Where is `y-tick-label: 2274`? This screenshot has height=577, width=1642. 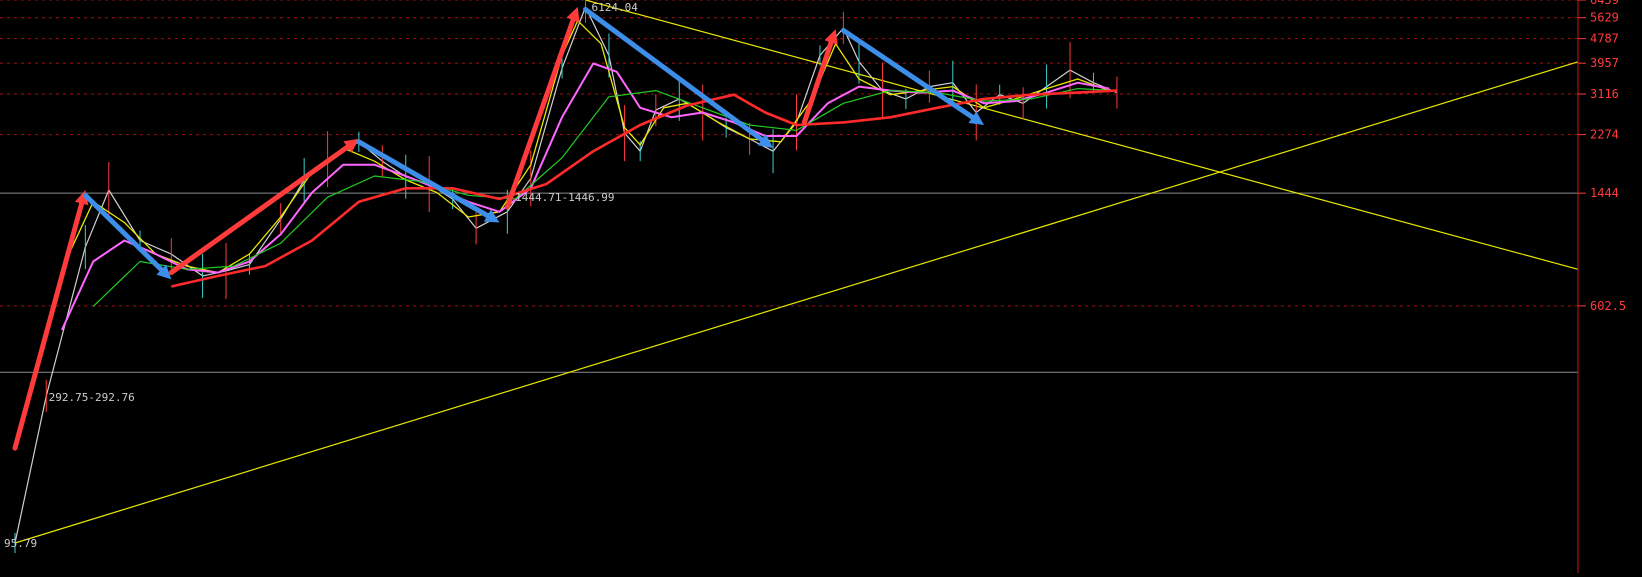
y-tick-label: 2274 is located at coordinates (1604, 135).